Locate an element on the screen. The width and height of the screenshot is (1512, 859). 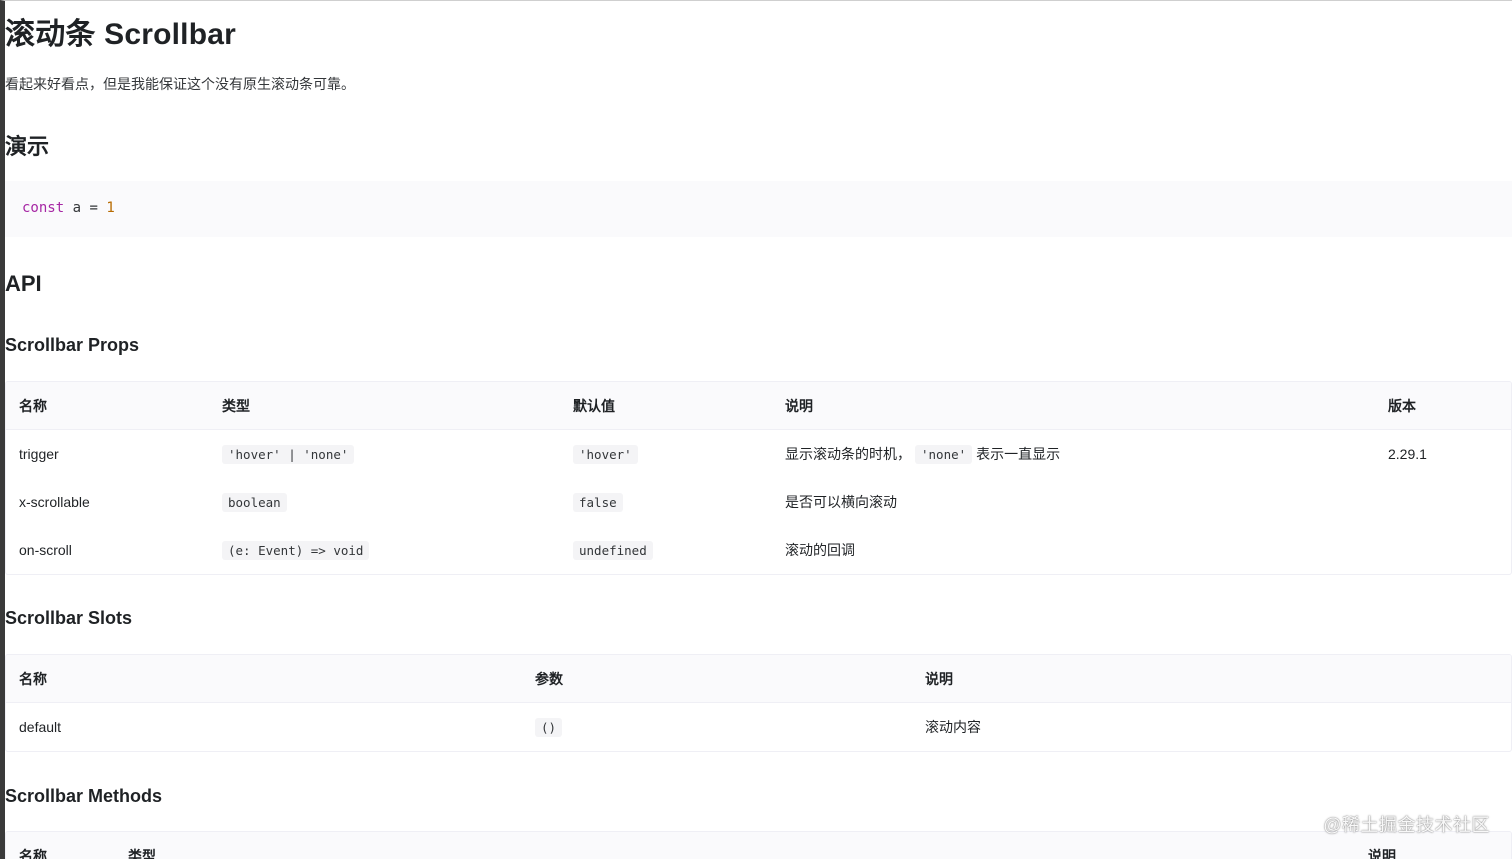
table-header-row: 名称 类型 默认值 说明 版本 is located at coordinates (758, 406).